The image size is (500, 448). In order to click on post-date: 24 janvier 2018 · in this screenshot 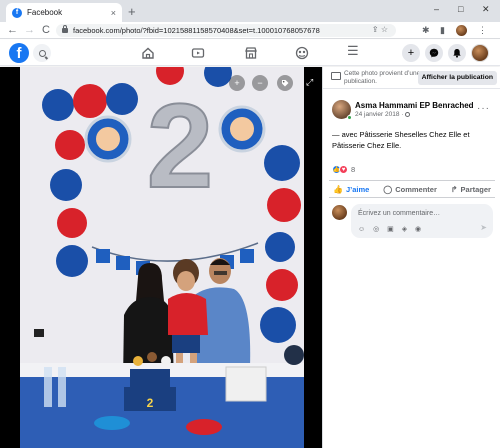, I will do `click(383, 114)`.